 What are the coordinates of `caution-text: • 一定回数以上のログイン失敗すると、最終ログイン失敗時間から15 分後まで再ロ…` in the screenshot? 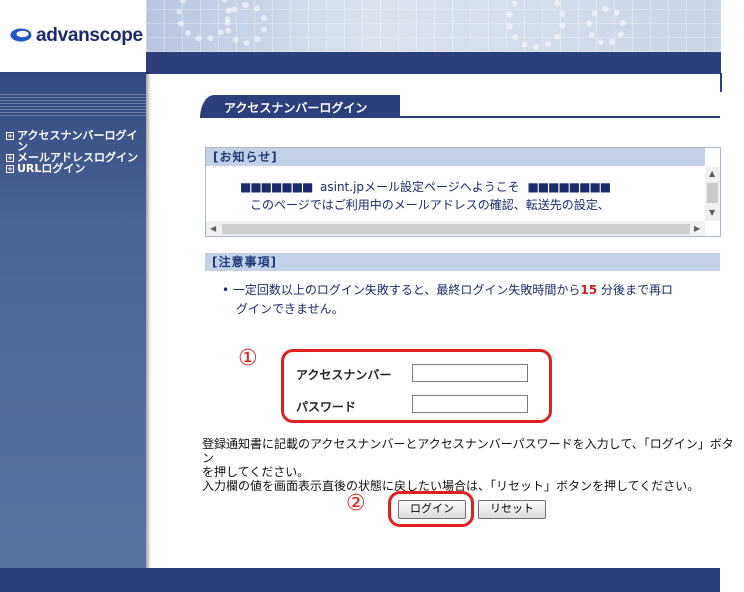 It's located at (447, 299).